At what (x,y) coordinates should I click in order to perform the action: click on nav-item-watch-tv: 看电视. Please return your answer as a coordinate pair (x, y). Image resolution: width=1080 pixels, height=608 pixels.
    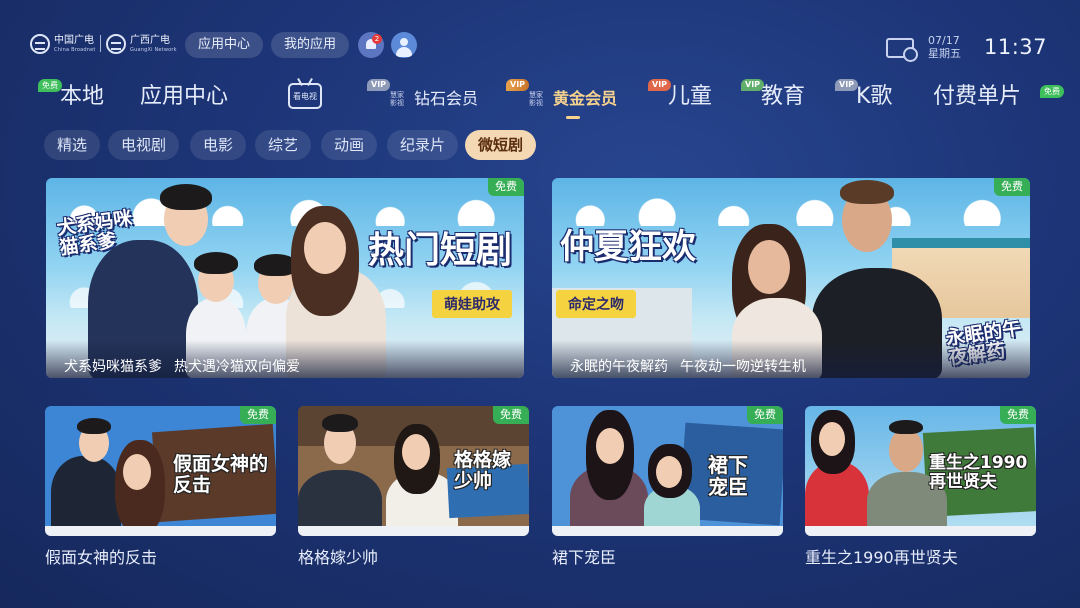
    Looking at the image, I should click on (305, 96).